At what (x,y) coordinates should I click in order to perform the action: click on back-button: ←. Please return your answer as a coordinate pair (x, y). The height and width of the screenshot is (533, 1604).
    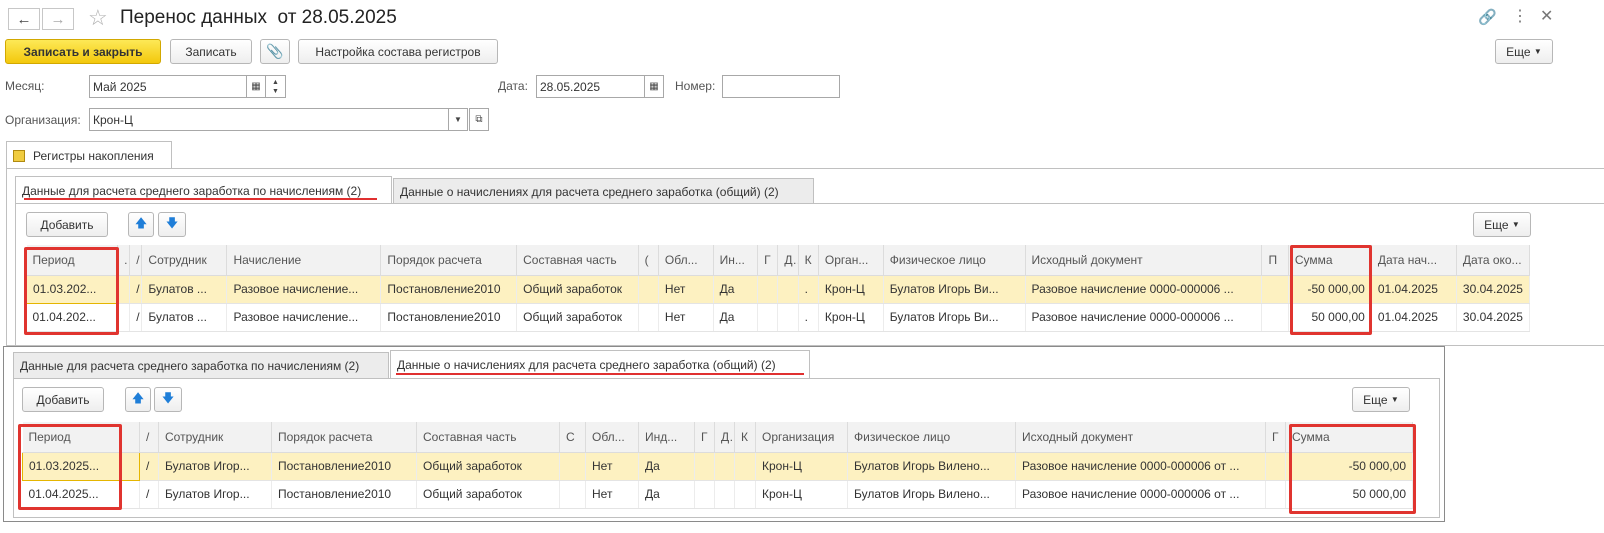
    Looking at the image, I should click on (24, 19).